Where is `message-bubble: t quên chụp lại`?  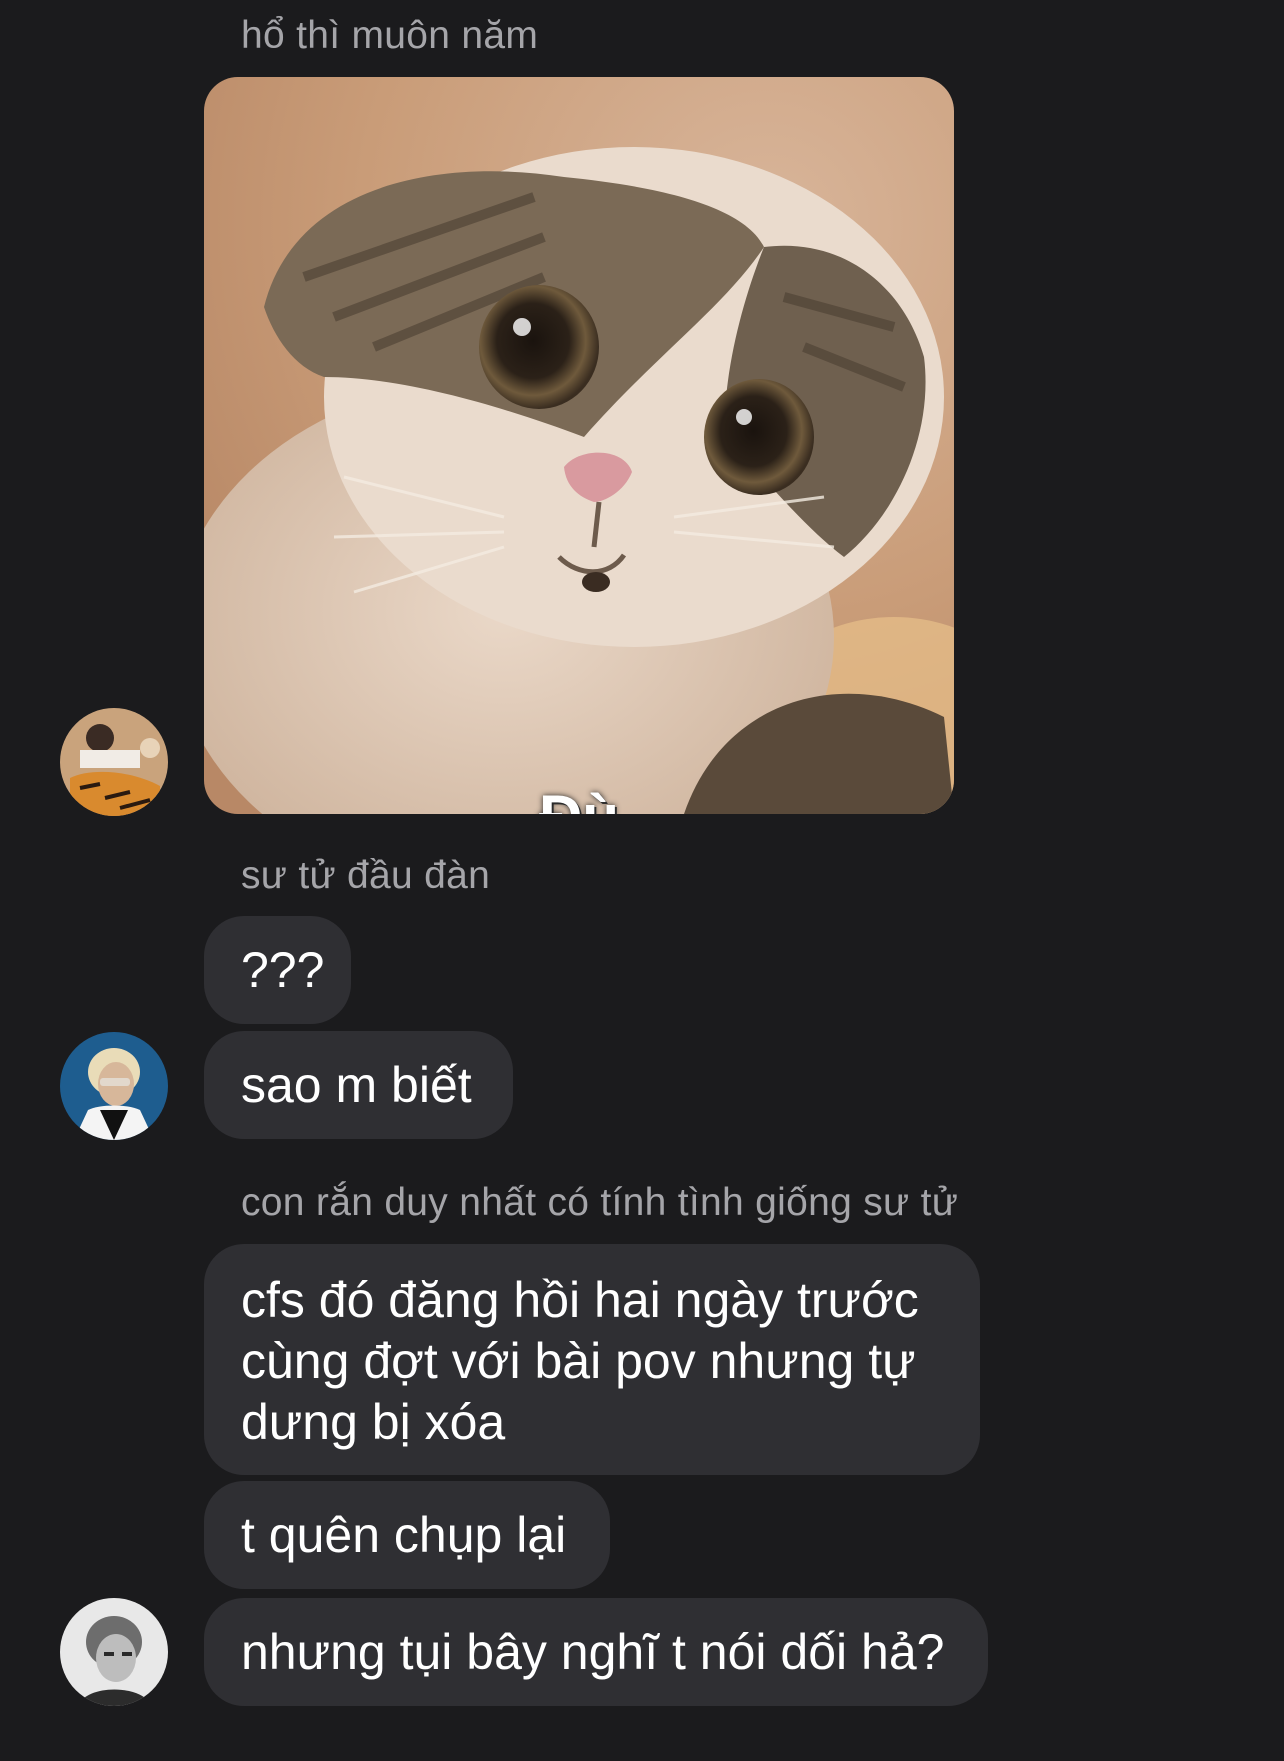
message-bubble: t quên chụp lại is located at coordinates (407, 1535).